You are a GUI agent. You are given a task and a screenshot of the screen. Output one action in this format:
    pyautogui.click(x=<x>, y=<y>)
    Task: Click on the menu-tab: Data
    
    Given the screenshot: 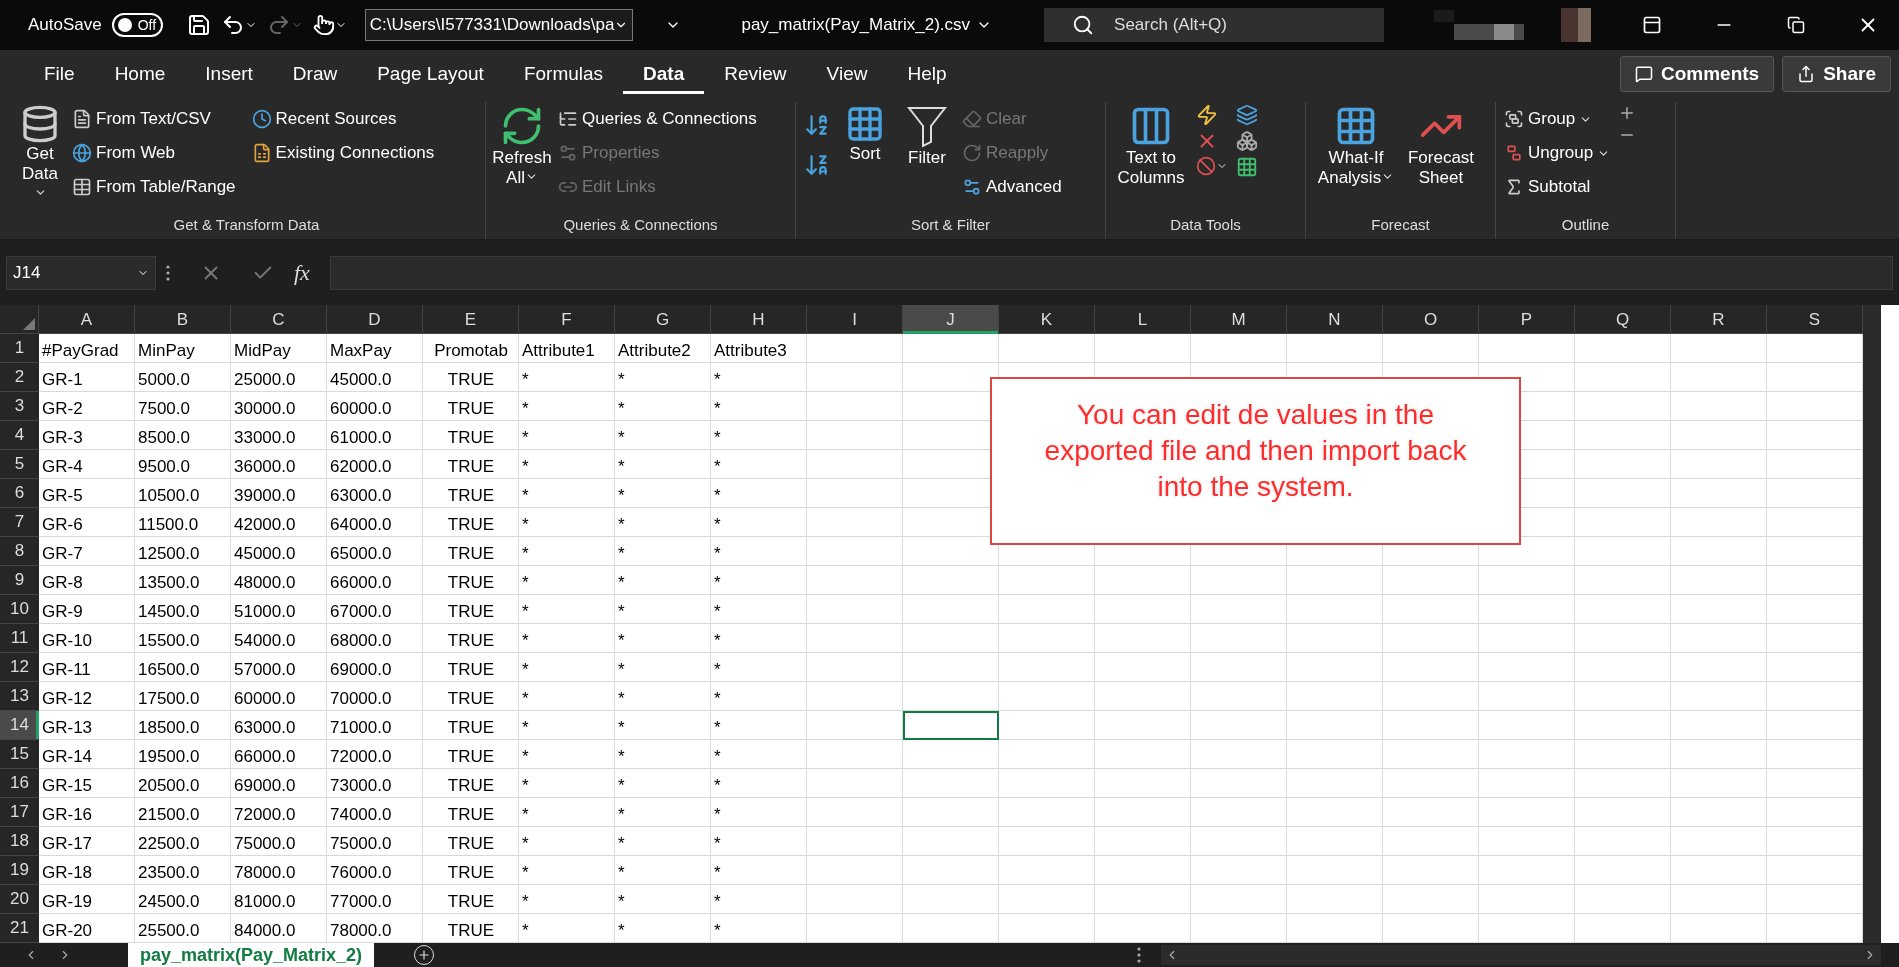 What is the action you would take?
    pyautogui.click(x=664, y=74)
    